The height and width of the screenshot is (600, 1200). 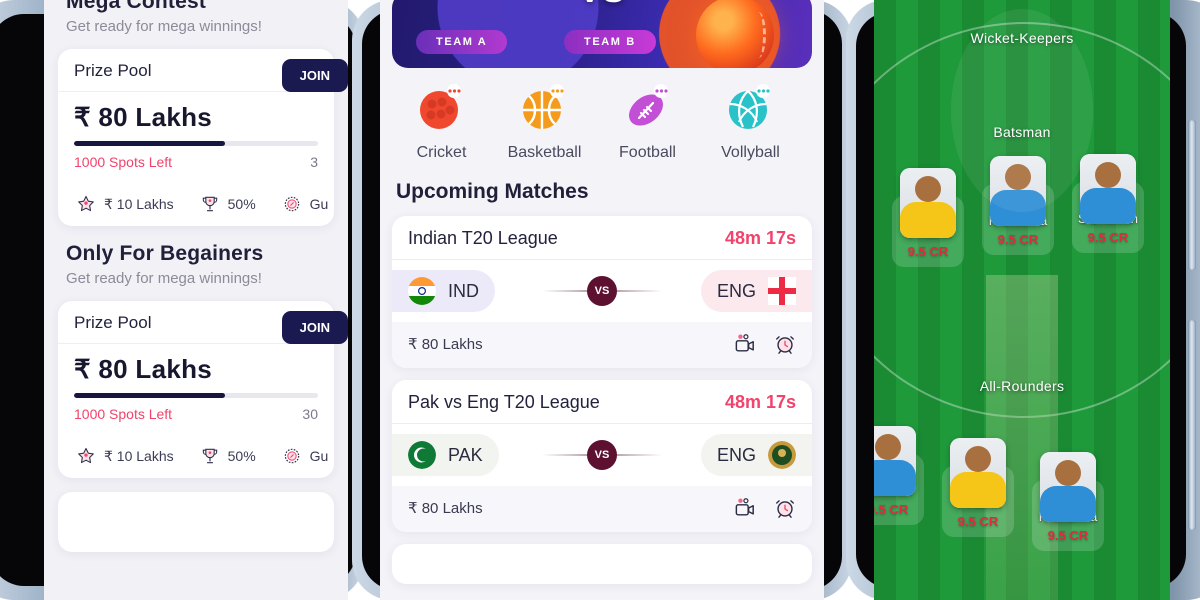 I want to click on player-card: Dhawan 9.5 CR, so click(x=899, y=476).